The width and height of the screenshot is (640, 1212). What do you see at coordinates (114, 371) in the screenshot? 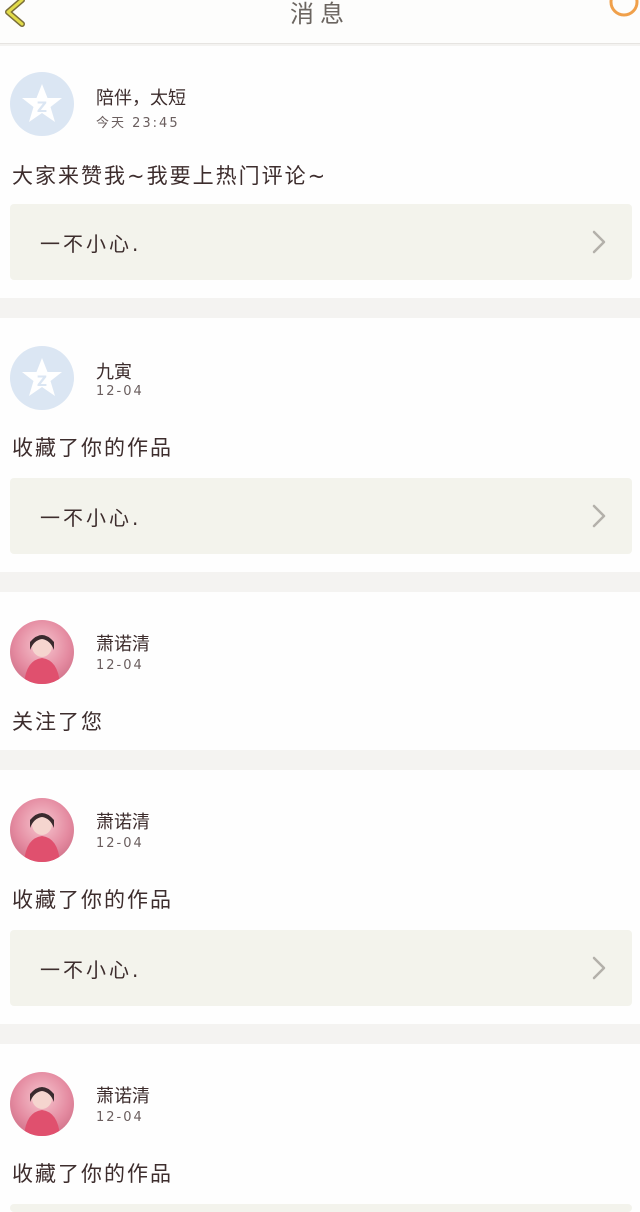
I see `username: 九寅` at bounding box center [114, 371].